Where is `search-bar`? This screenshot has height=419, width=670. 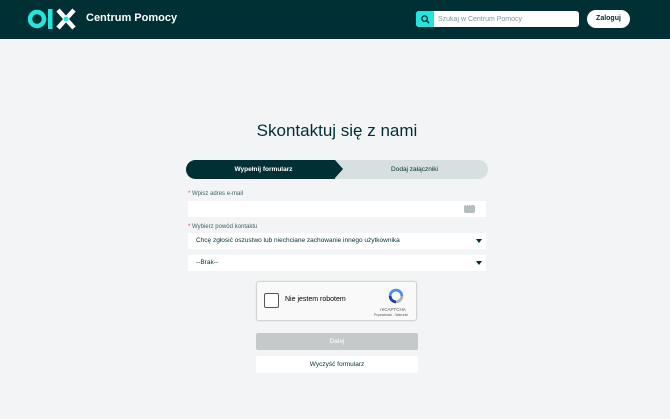 search-bar is located at coordinates (497, 19).